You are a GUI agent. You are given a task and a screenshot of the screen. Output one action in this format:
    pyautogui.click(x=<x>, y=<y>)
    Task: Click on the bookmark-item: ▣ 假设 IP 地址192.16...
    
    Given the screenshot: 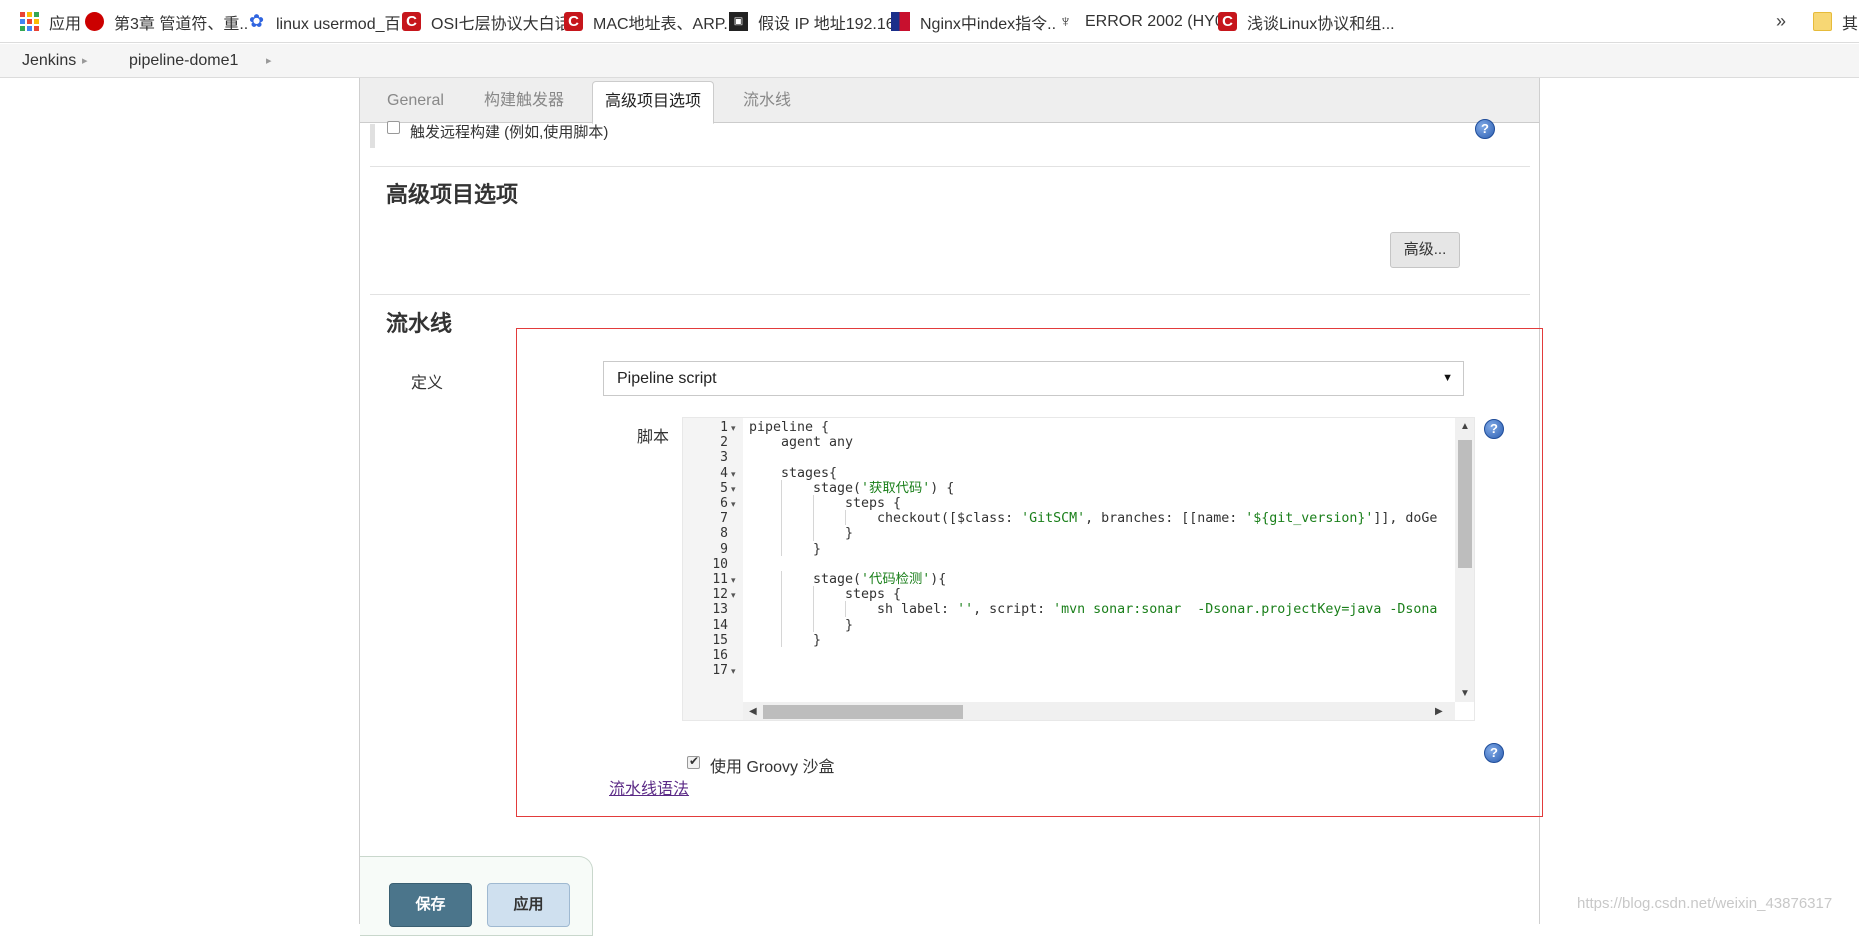 What is the action you would take?
    pyautogui.click(x=810, y=21)
    